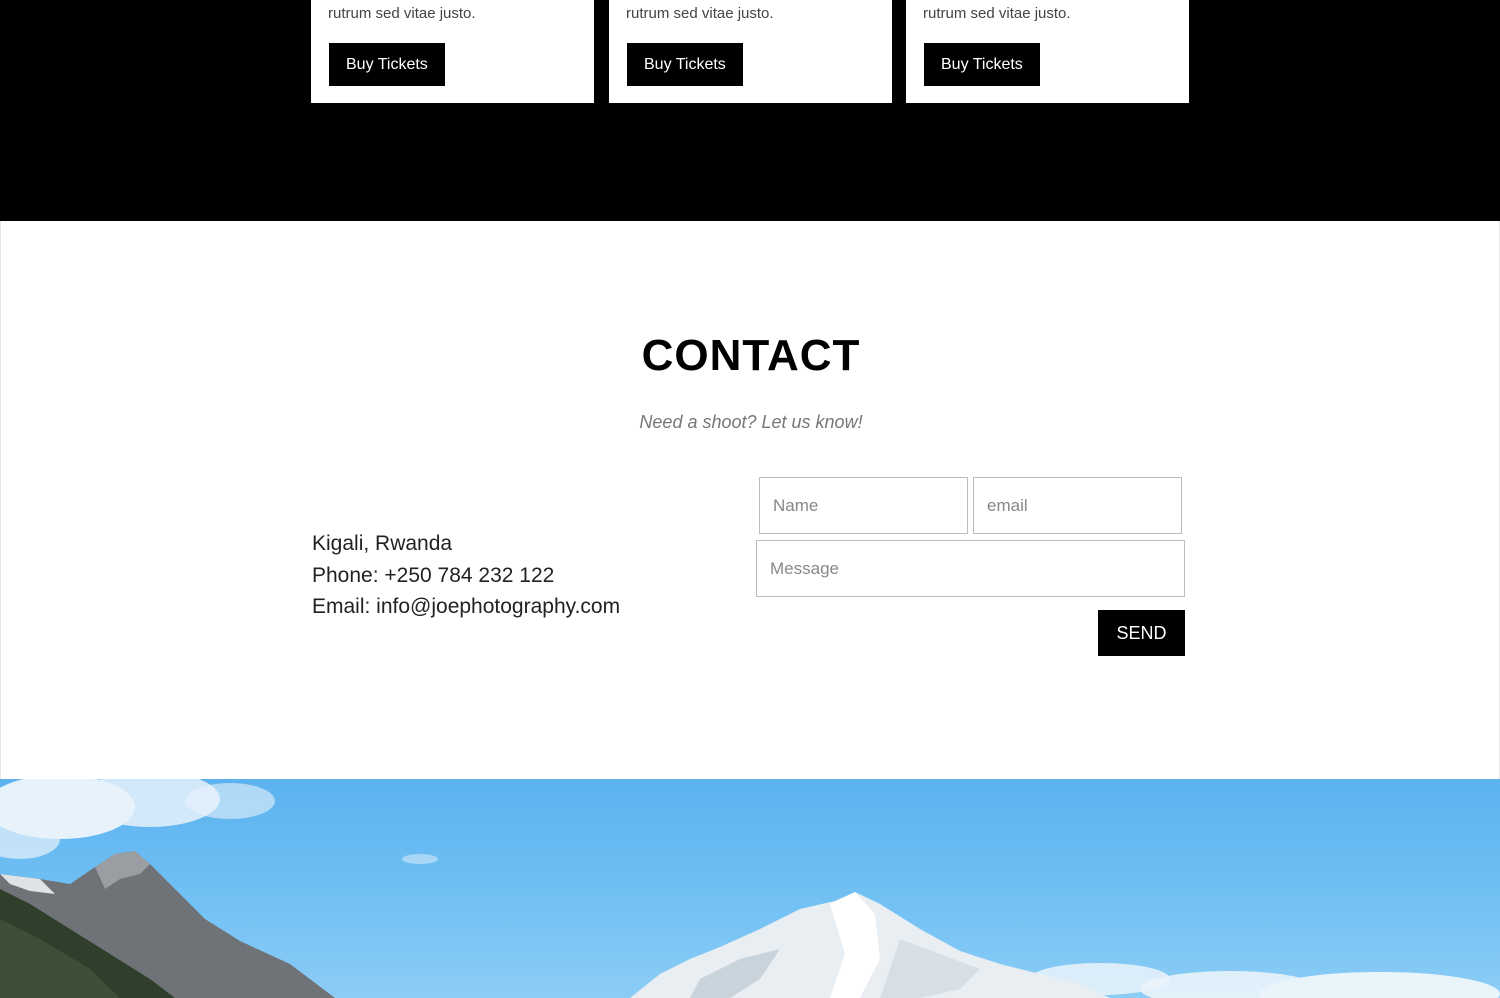 This screenshot has width=1500, height=998. I want to click on email-input, so click(1077, 505).